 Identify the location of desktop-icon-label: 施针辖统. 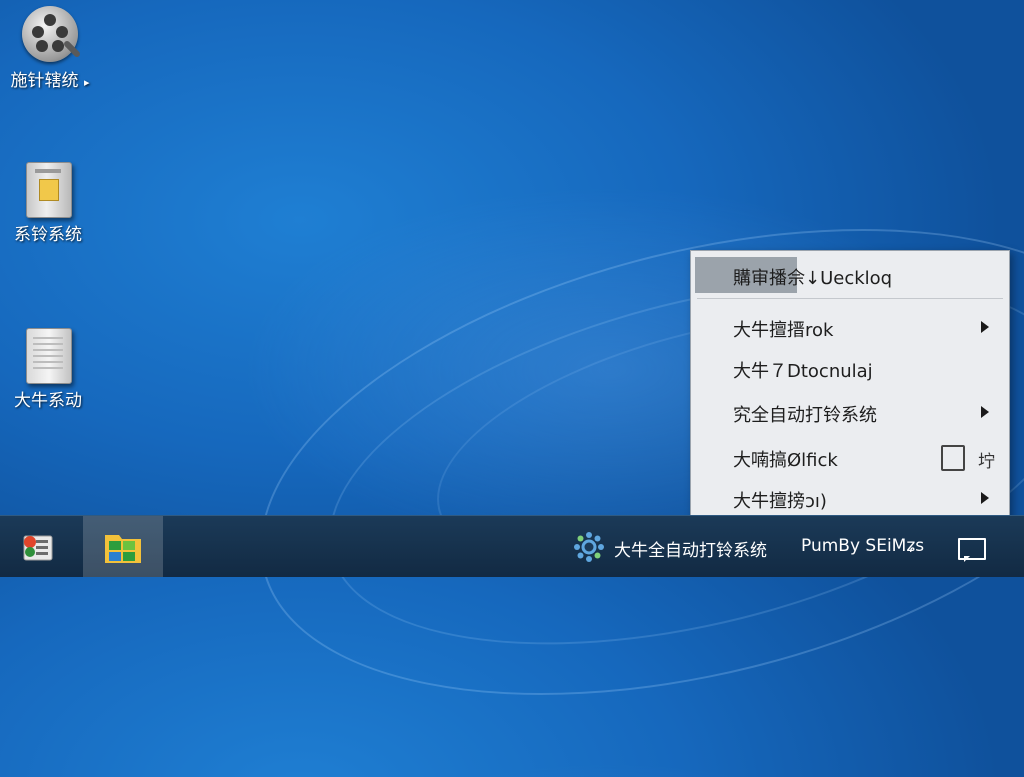
(44, 81).